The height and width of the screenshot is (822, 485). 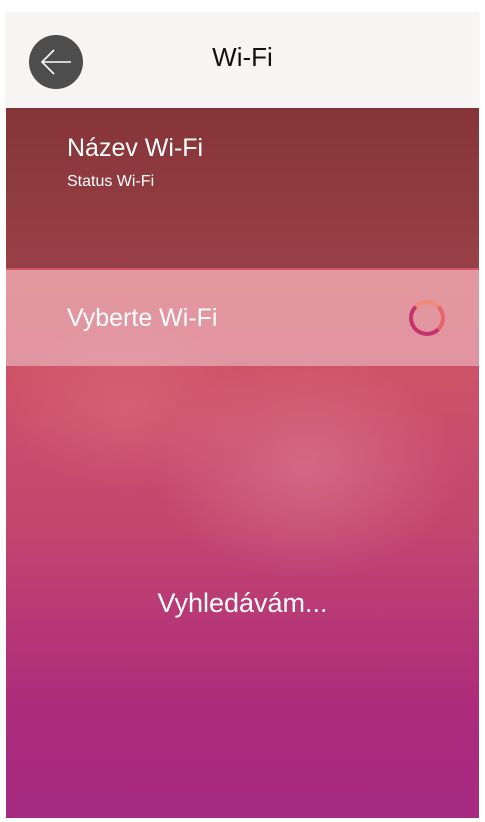 What do you see at coordinates (142, 318) in the screenshot?
I see `select-wifi-label: Vyberte Wi-Fi` at bounding box center [142, 318].